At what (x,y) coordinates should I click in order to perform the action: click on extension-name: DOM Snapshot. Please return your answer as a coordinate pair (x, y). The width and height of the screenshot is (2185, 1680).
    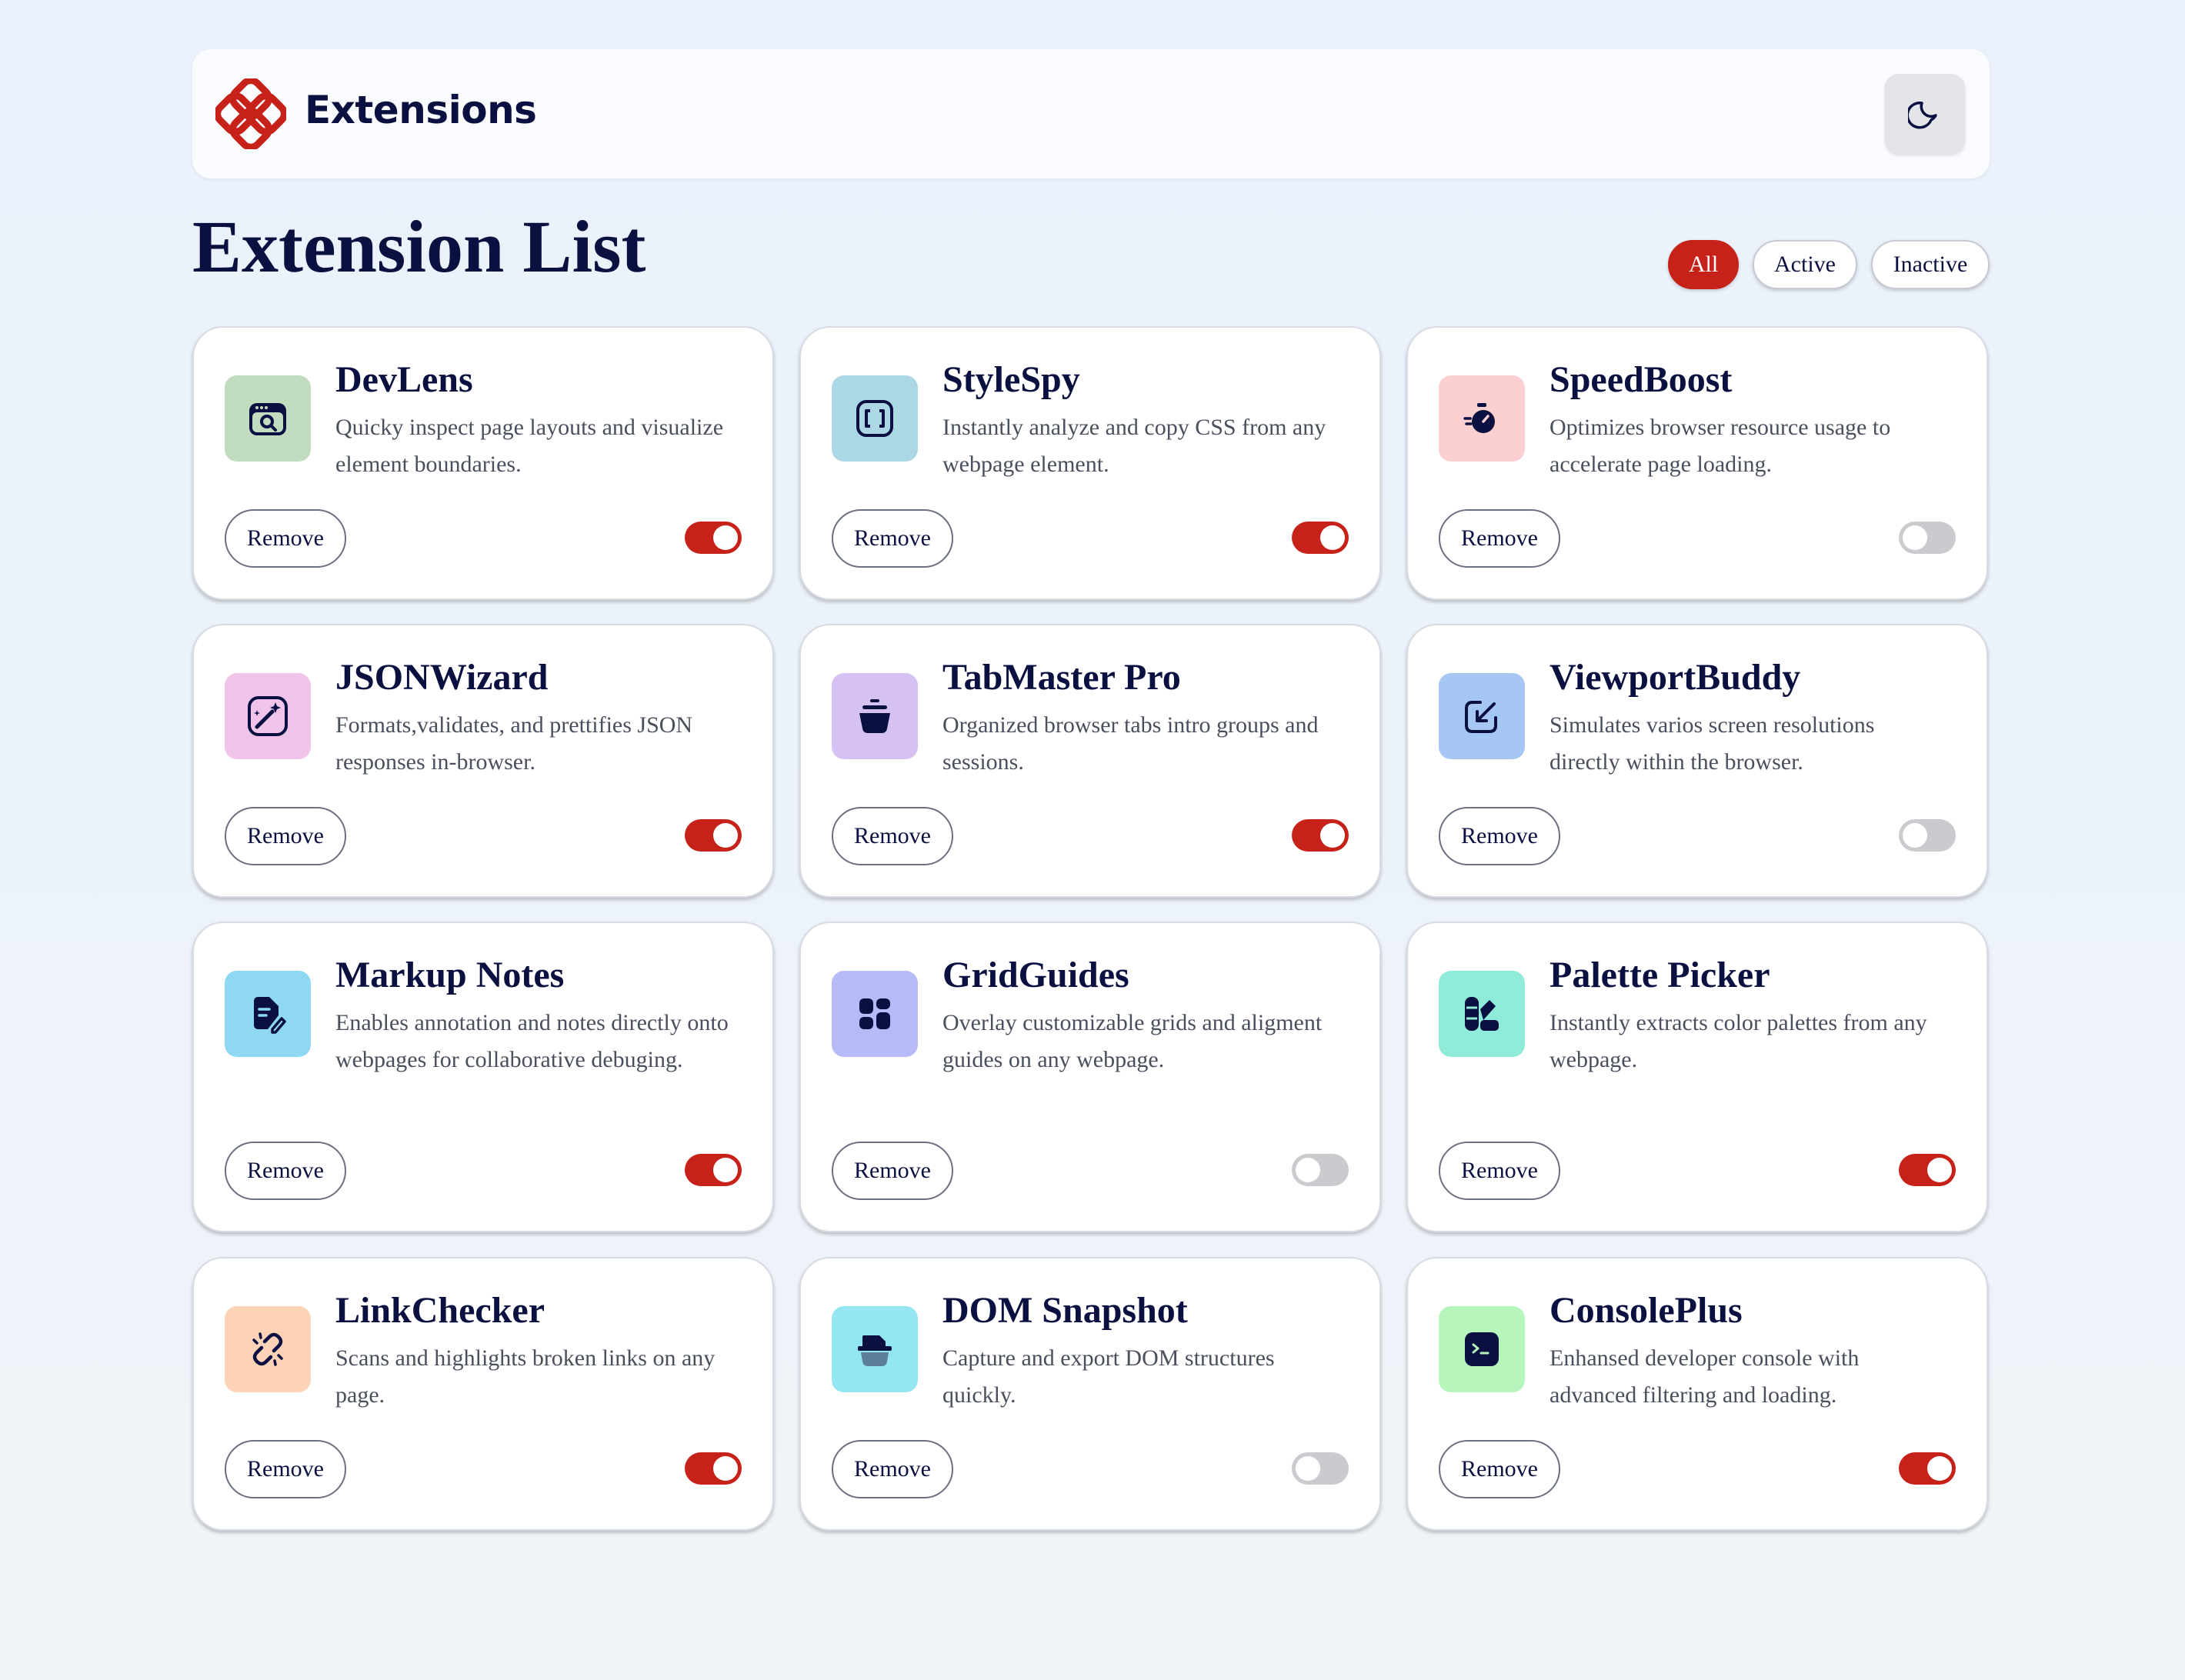
    Looking at the image, I should click on (1065, 1311).